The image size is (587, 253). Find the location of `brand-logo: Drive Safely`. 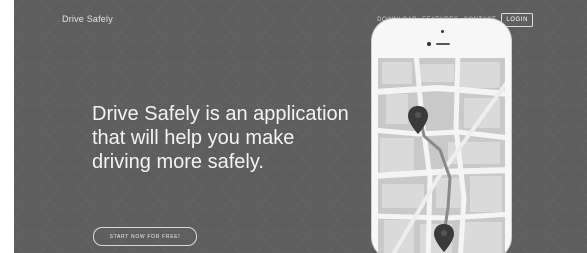

brand-logo: Drive Safely is located at coordinates (87, 19).